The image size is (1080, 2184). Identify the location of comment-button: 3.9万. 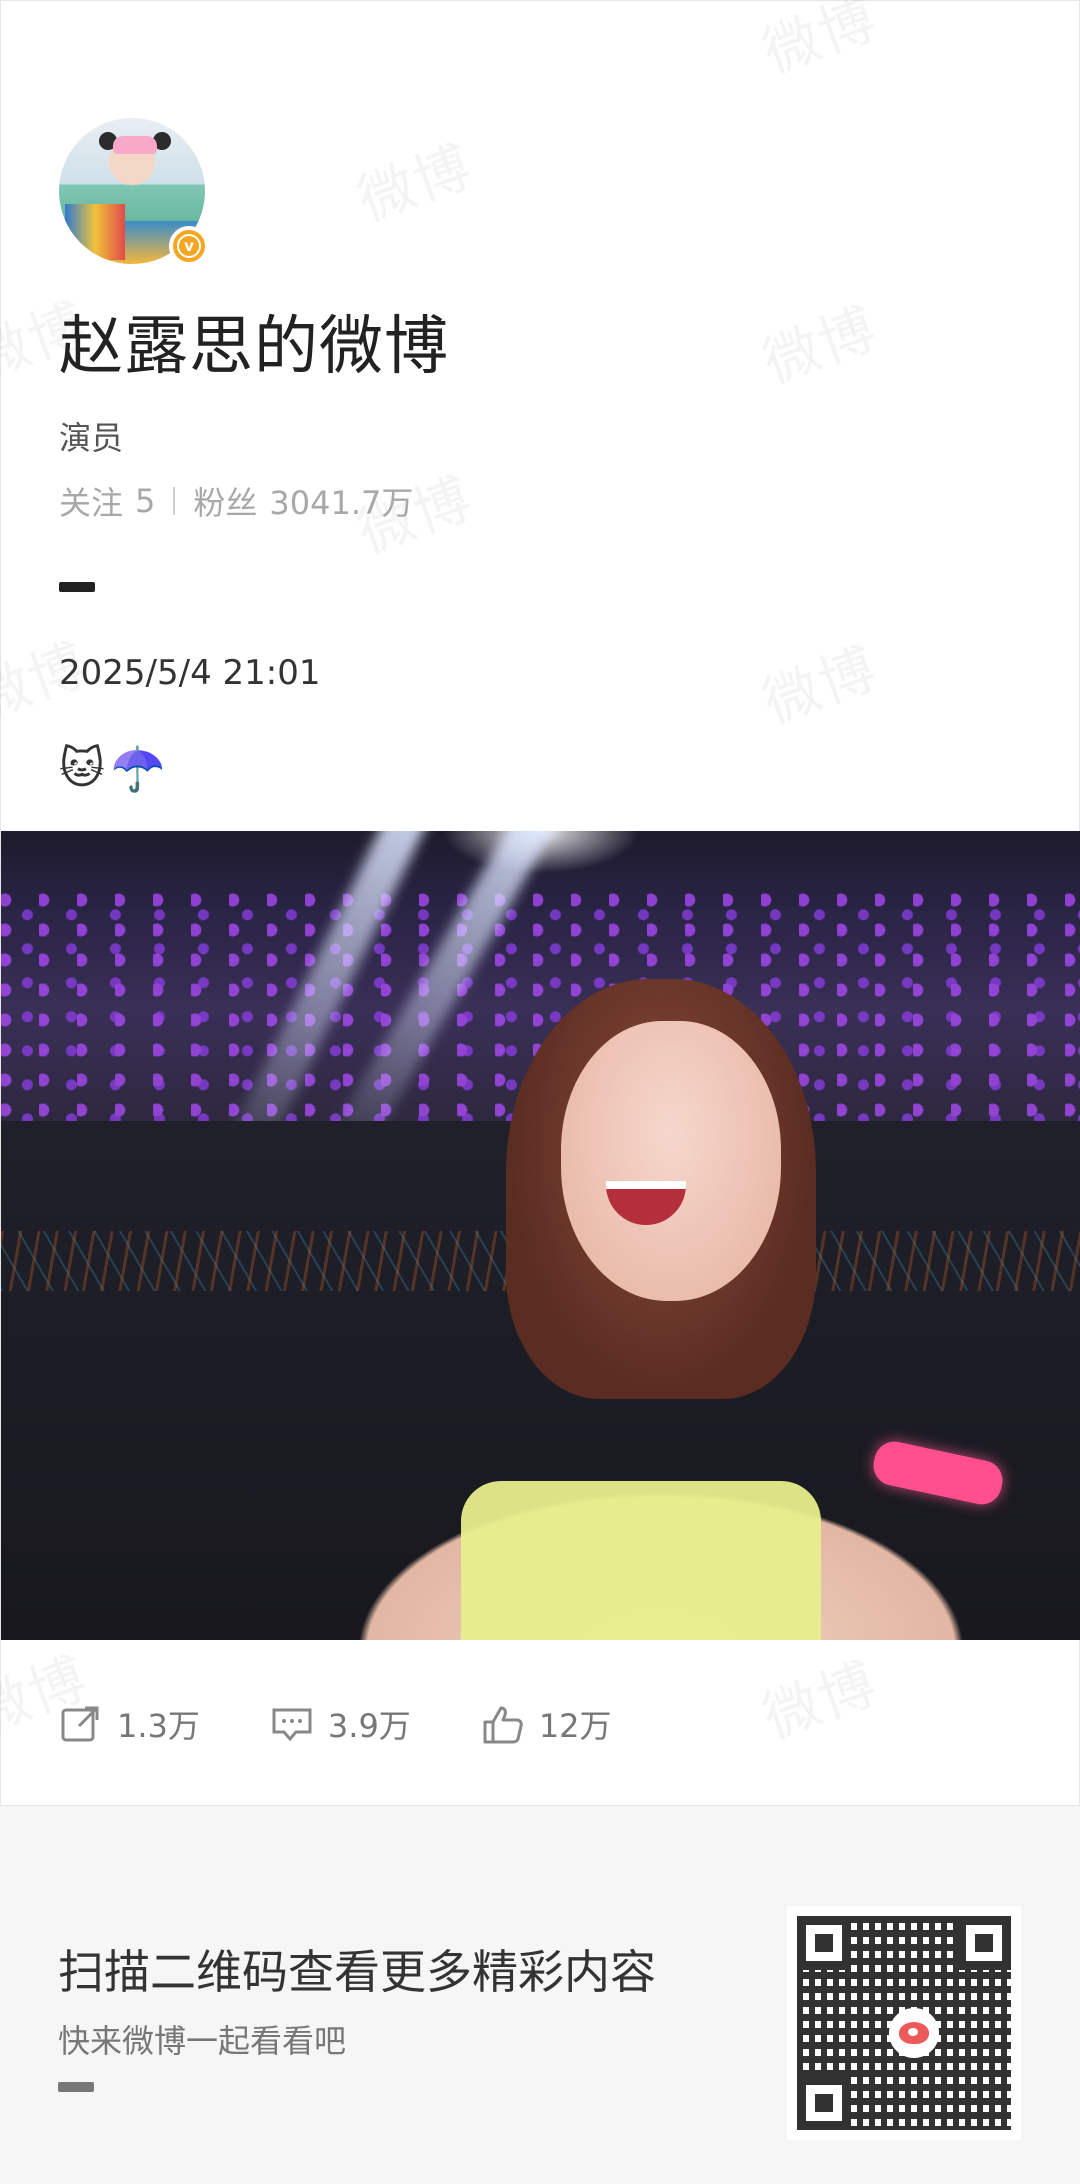
(340, 1724).